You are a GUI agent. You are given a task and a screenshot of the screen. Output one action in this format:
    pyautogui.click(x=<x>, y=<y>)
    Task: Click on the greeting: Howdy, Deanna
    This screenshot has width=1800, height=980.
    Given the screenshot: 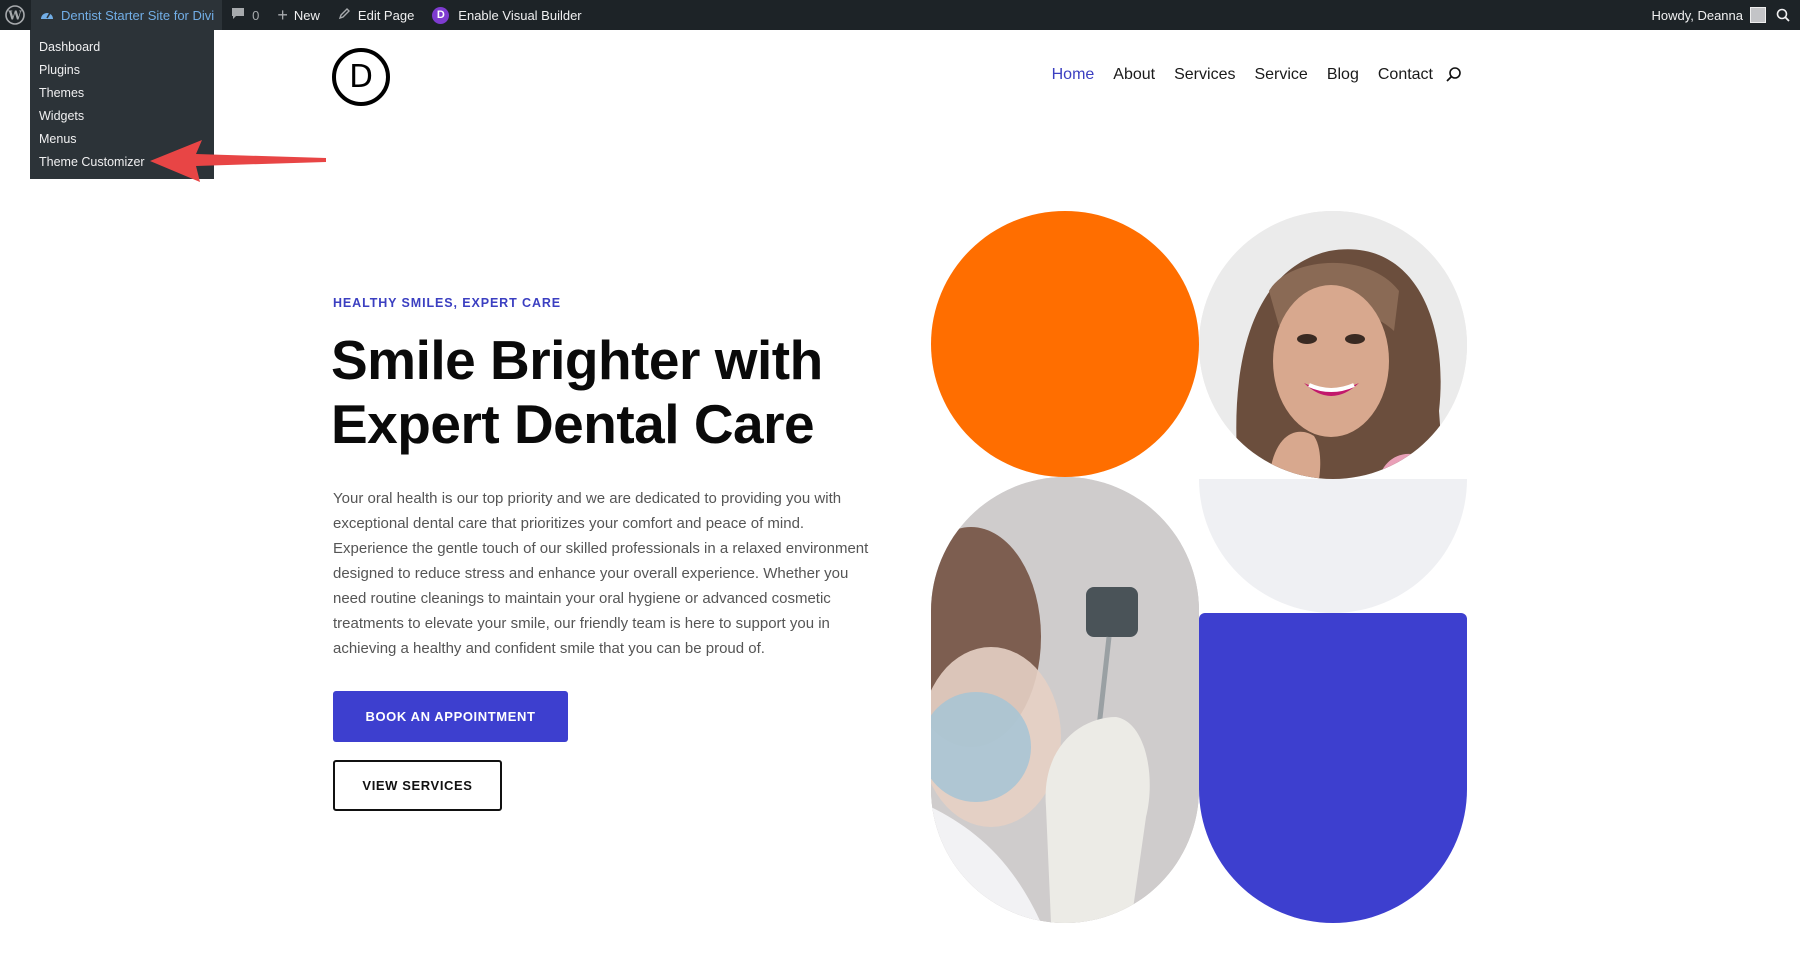 What is the action you would take?
    pyautogui.click(x=1697, y=15)
    